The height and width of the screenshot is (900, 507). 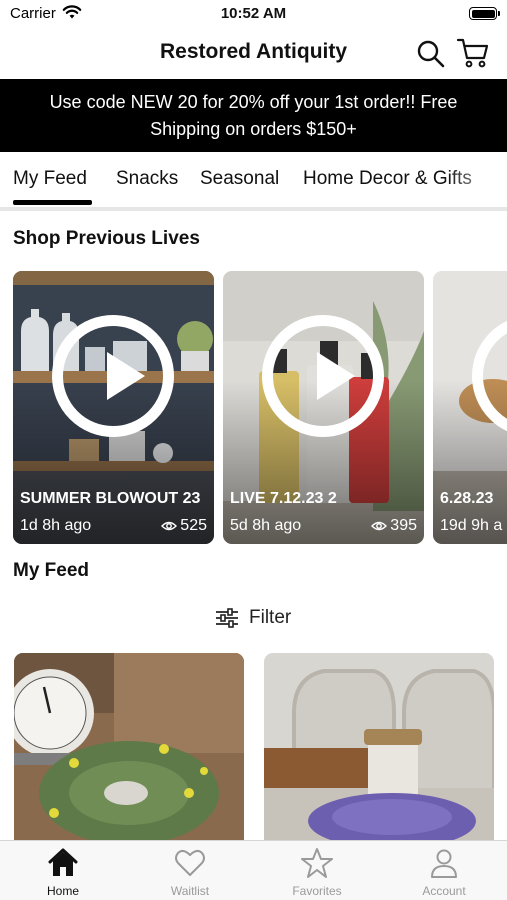 What do you see at coordinates (52, 202) in the screenshot?
I see `selected-tab-indicator` at bounding box center [52, 202].